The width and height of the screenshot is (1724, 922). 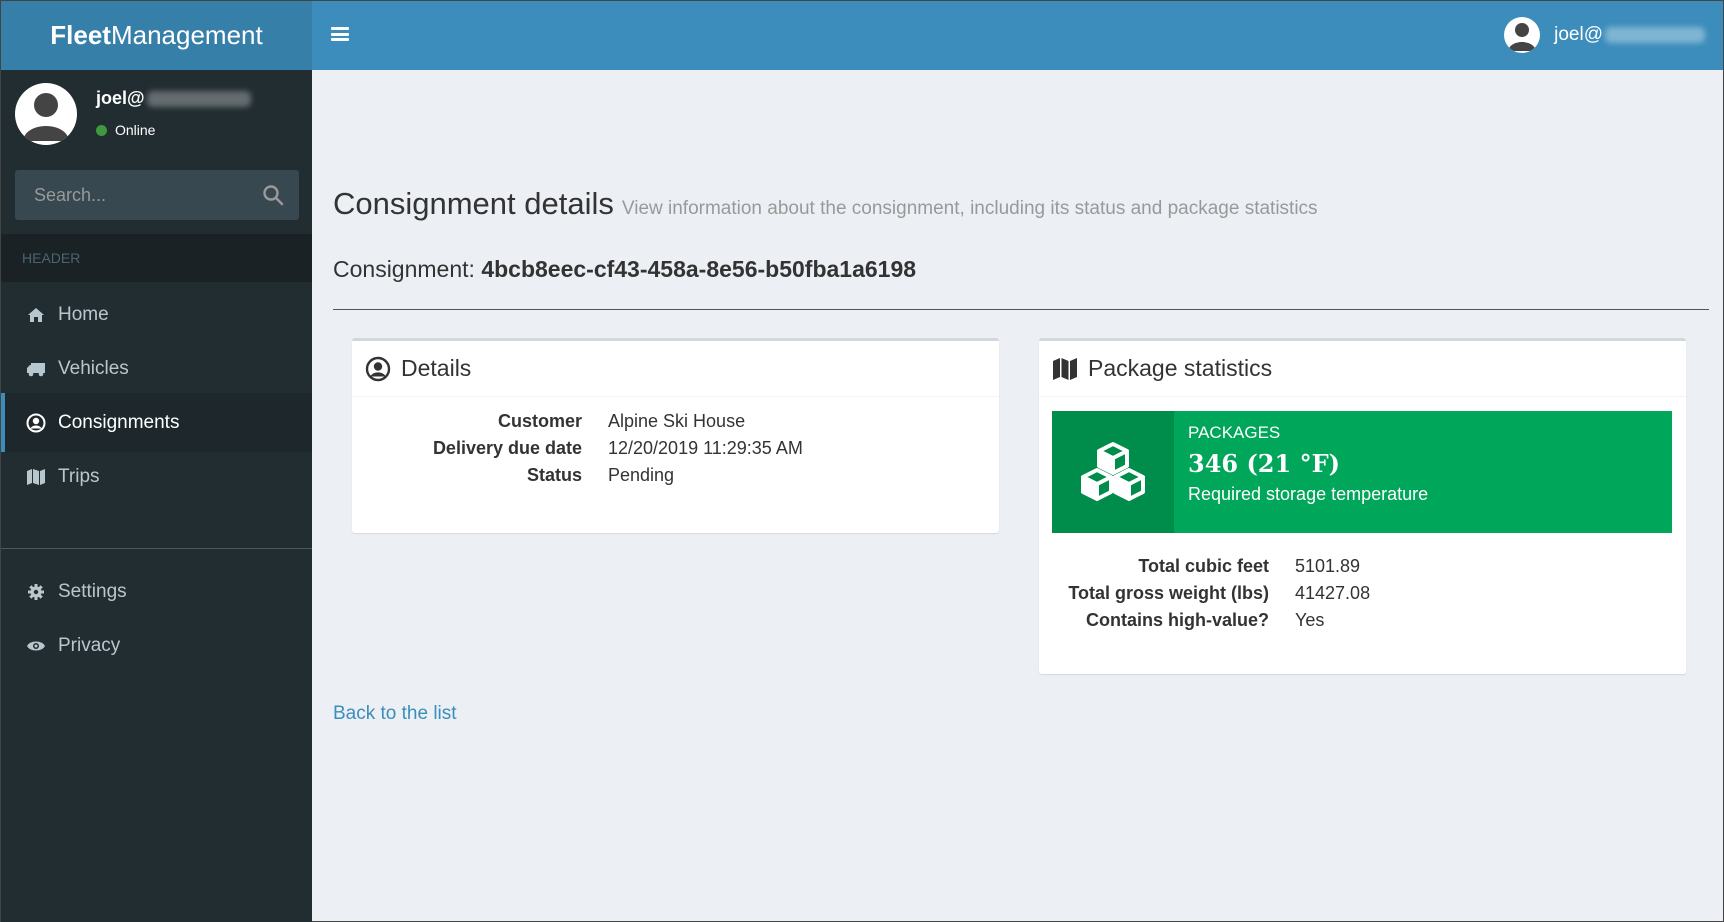 I want to click on sidebar-item-label: Settings, so click(x=92, y=591).